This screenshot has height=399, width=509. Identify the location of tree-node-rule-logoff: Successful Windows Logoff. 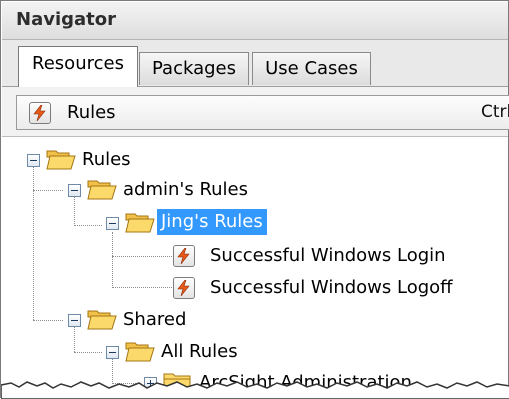
(252, 289).